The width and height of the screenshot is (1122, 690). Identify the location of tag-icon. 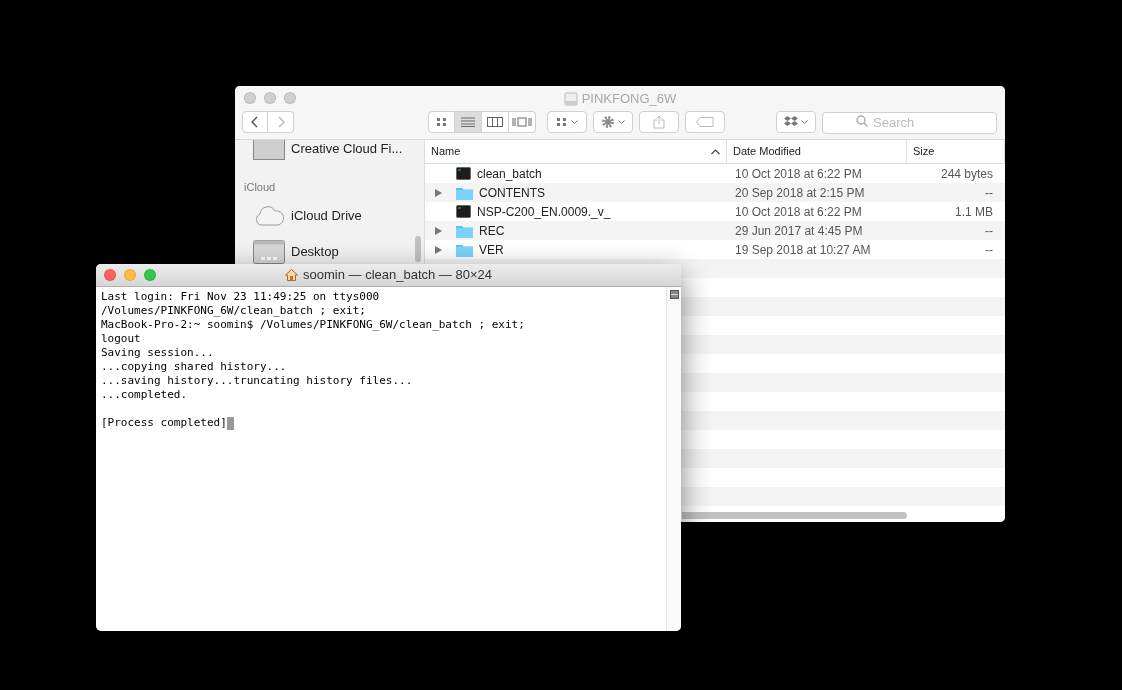
(705, 122).